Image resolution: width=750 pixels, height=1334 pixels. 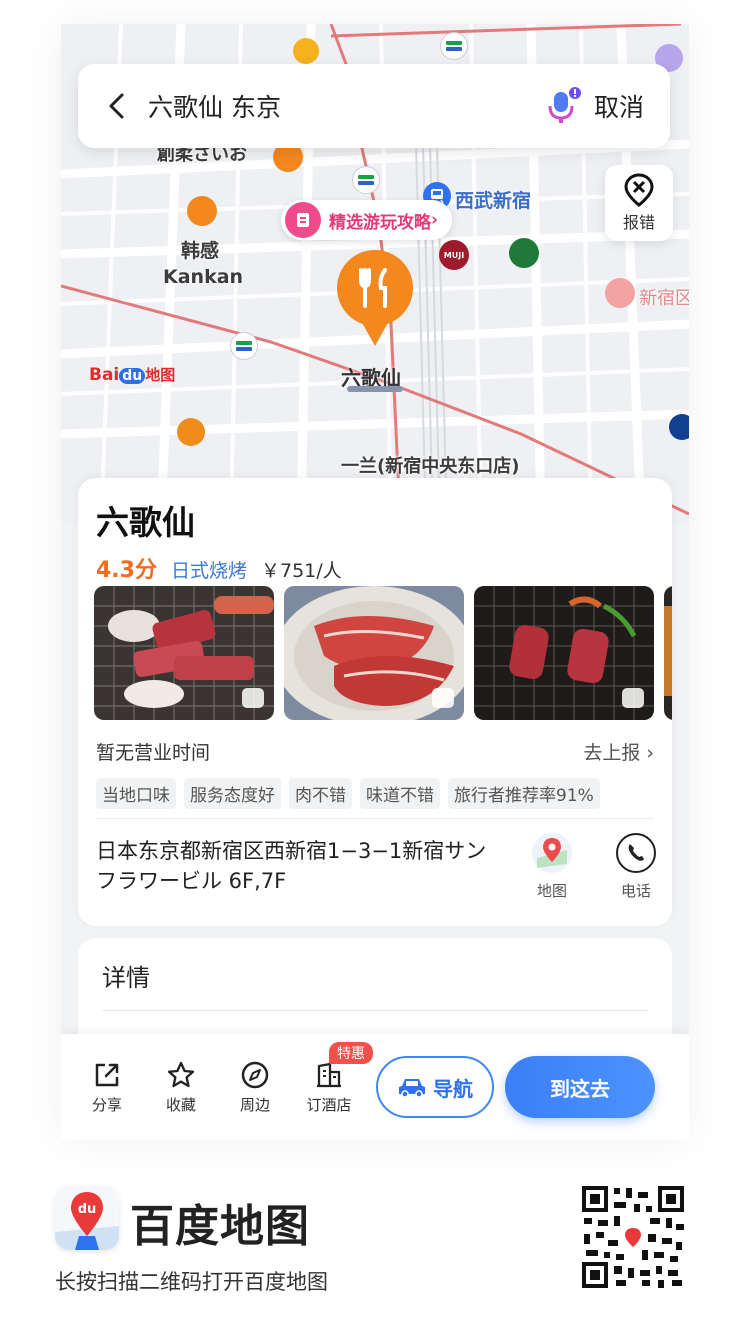 I want to click on map-label-kankan-cn: 韩感, so click(x=200, y=251).